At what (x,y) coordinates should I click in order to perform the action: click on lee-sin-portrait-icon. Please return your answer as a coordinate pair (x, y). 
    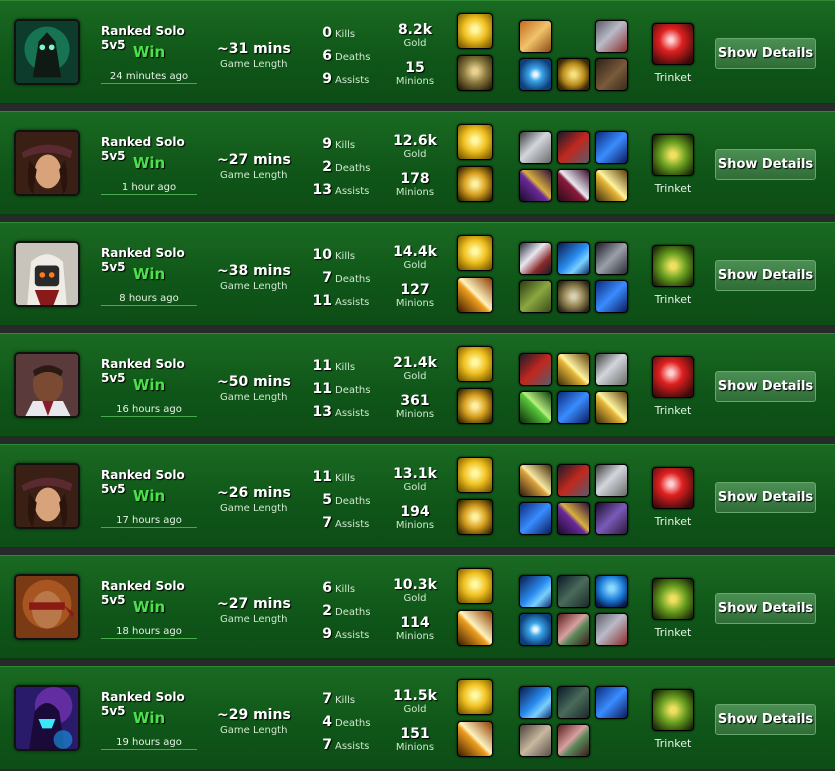
    Looking at the image, I should click on (47, 607).